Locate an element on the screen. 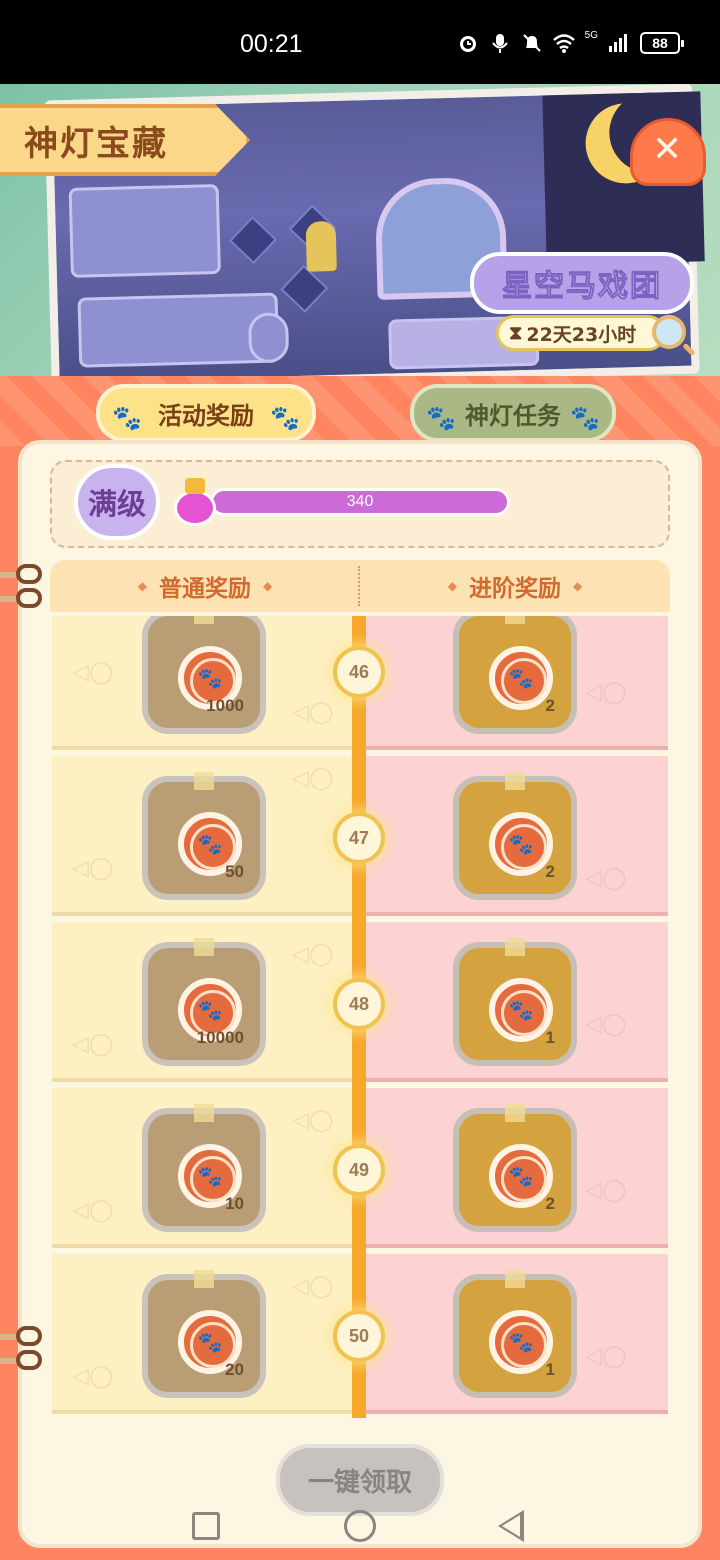 This screenshot has height=1560, width=720. normal-cell: ◁◯ ◁◯ 🐾 1000 is located at coordinates (203, 683).